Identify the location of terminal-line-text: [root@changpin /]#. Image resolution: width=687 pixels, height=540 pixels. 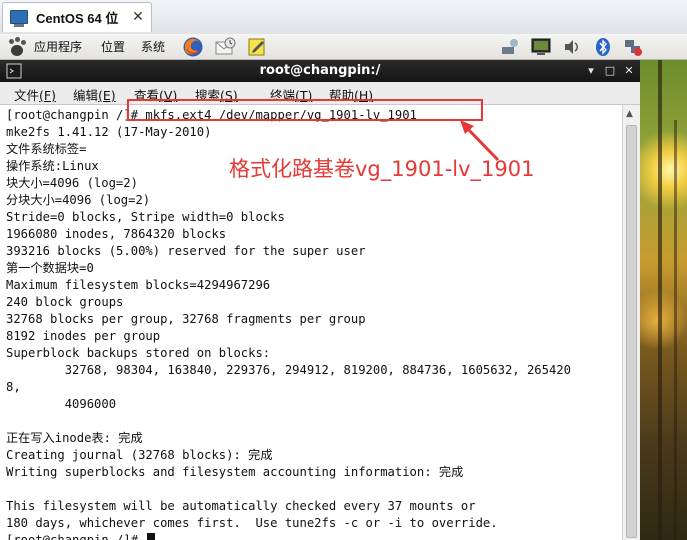
(76, 536).